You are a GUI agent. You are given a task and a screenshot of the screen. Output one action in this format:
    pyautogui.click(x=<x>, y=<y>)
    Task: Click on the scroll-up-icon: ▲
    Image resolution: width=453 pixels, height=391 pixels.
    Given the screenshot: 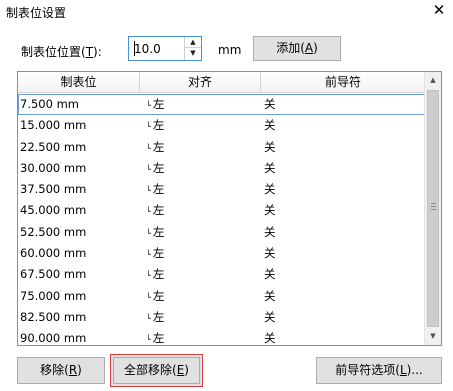 What is the action you would take?
    pyautogui.click(x=433, y=80)
    